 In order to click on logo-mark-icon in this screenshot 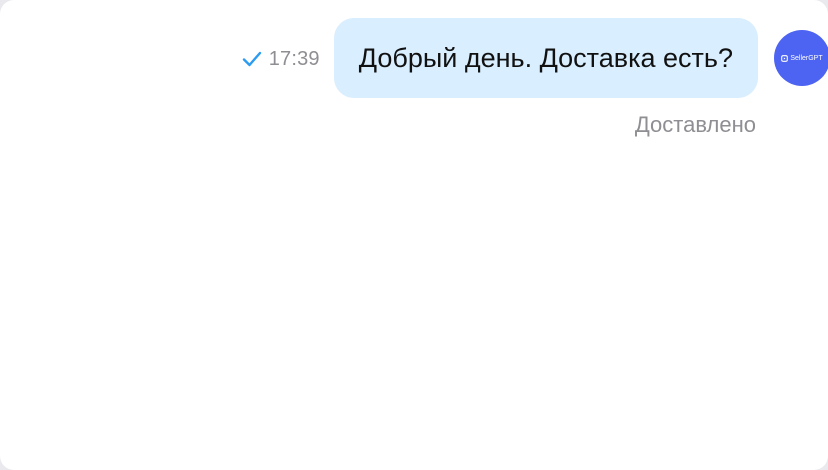, I will do `click(785, 58)`.